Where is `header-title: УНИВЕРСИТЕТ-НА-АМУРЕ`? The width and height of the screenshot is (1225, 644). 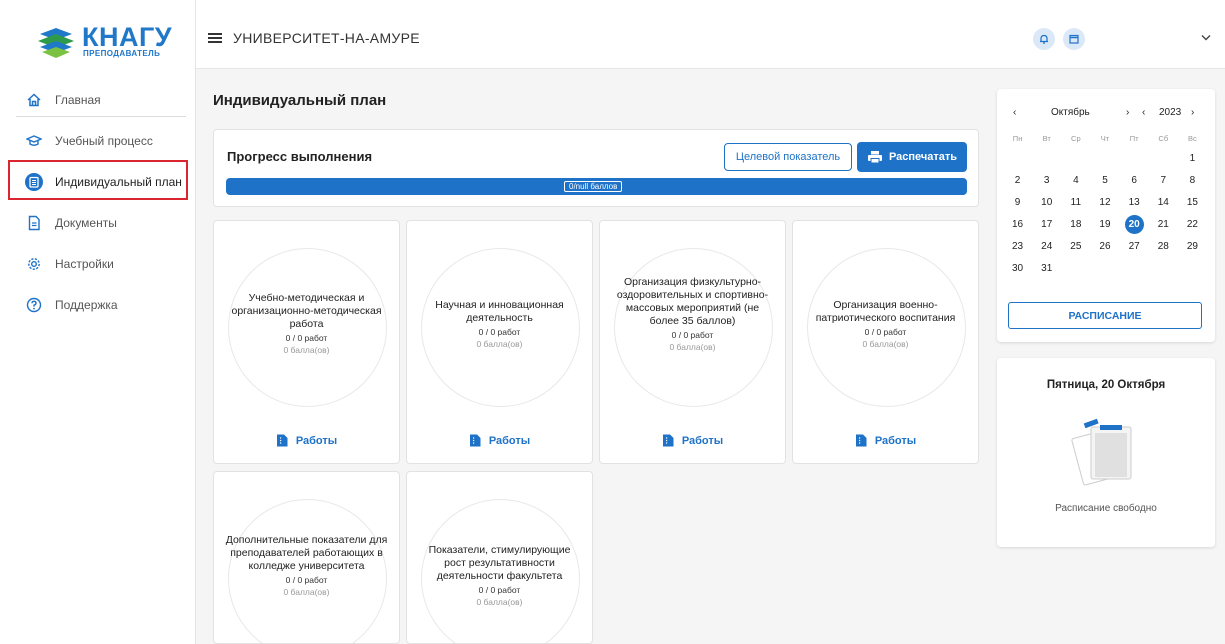
header-title: УНИВЕРСИТЕТ-НА-АМУРЕ is located at coordinates (326, 38).